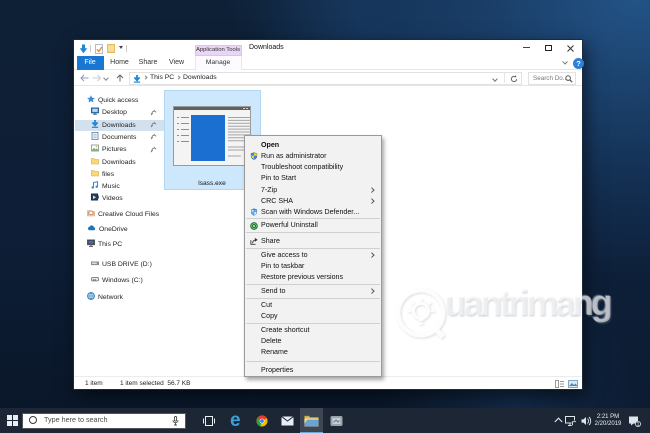 This screenshot has height=433, width=650. What do you see at coordinates (637, 424) in the screenshot?
I see `svg-text: 1` at bounding box center [637, 424].